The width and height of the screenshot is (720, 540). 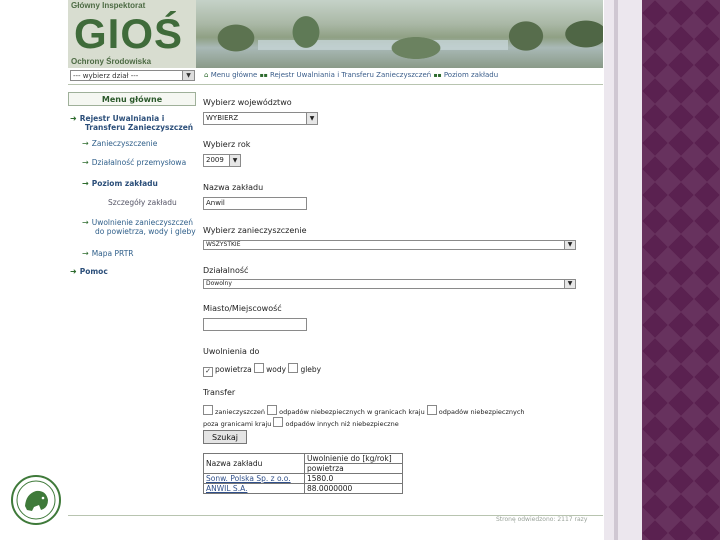 What do you see at coordinates (89, 271) in the screenshot?
I see `menu-item-pomoc: ➜ Pomoc` at bounding box center [89, 271].